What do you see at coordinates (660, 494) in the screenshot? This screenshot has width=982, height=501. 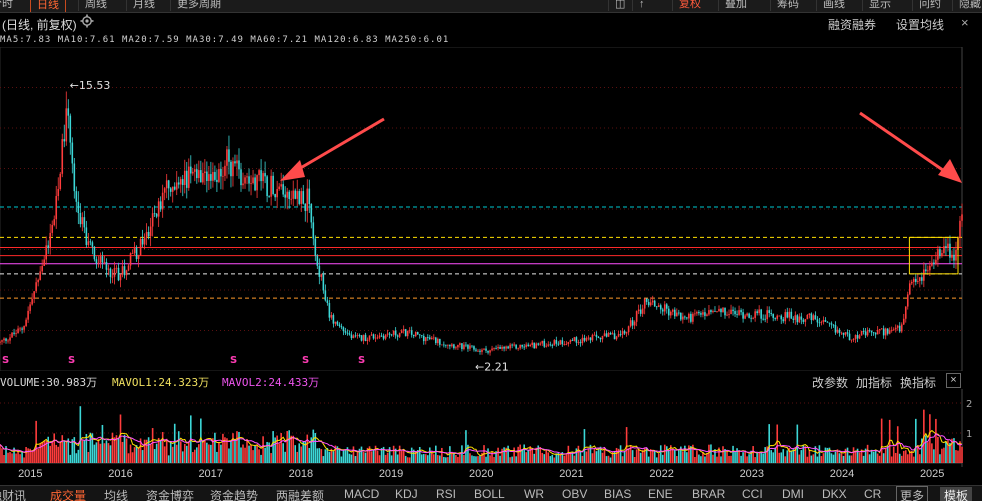 I see `indicator-tab-13: ENE` at bounding box center [660, 494].